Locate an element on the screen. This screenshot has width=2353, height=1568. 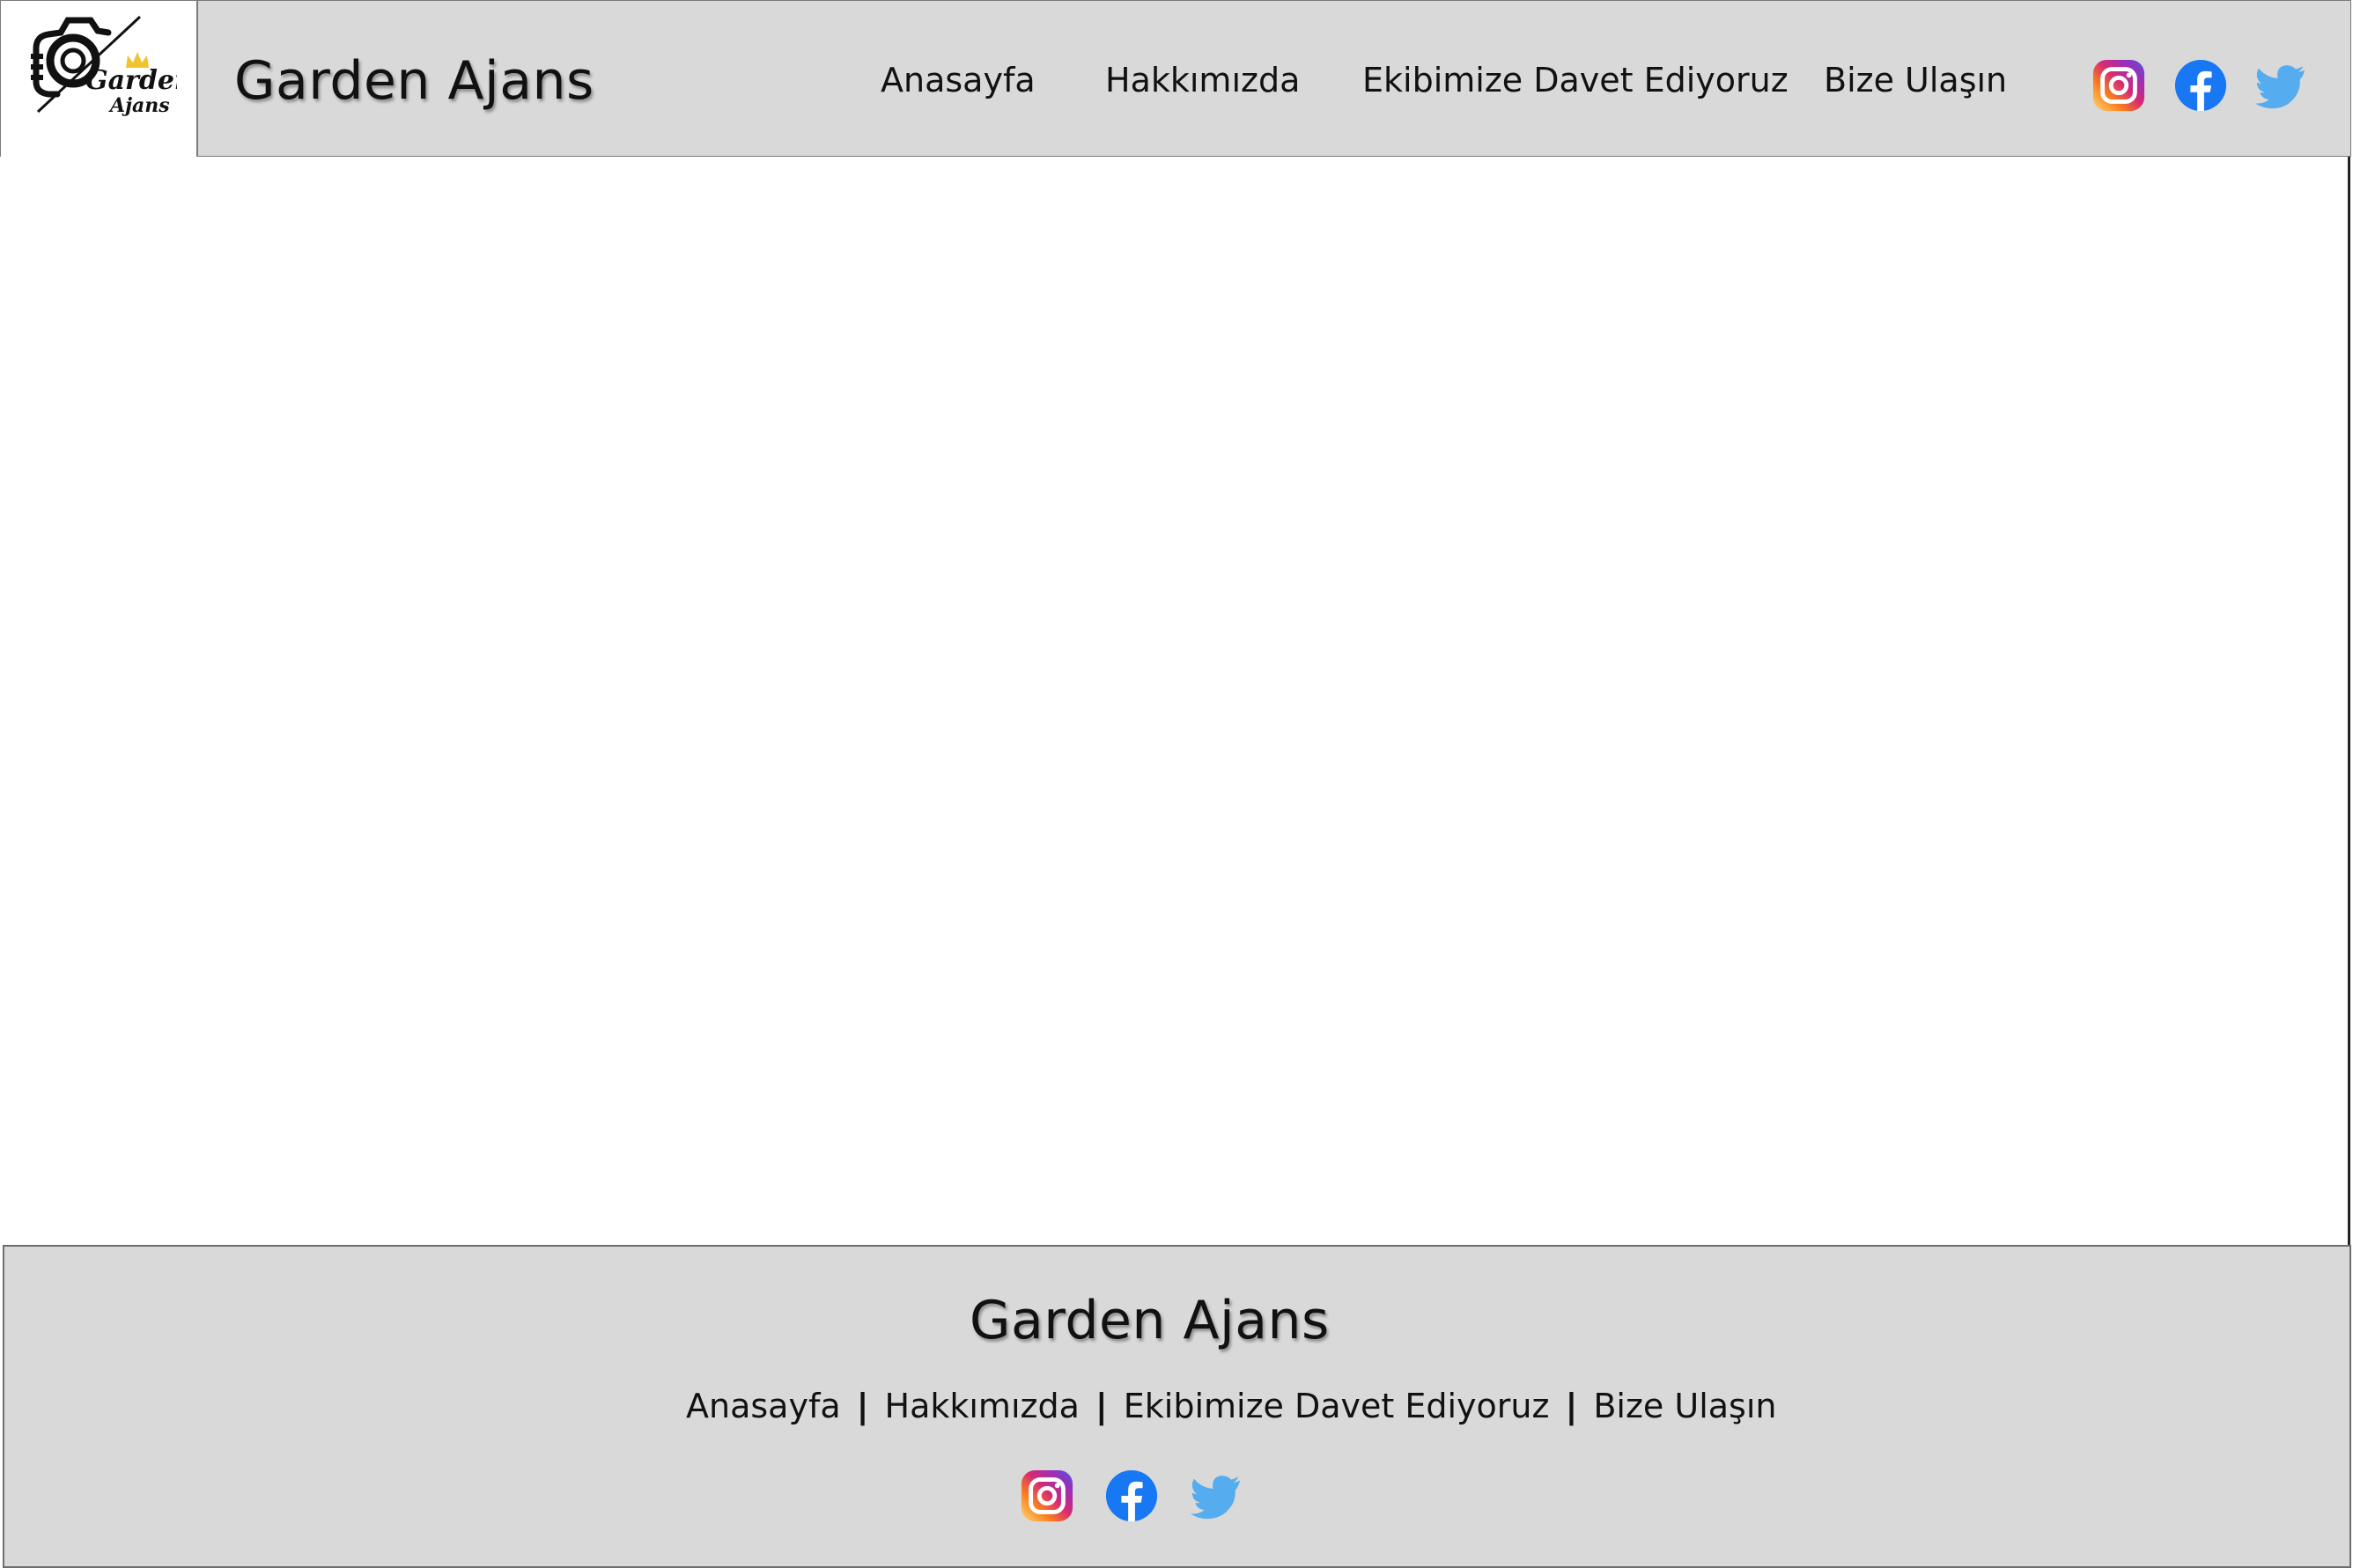
svg-text: Ajans is located at coordinates (139, 105).